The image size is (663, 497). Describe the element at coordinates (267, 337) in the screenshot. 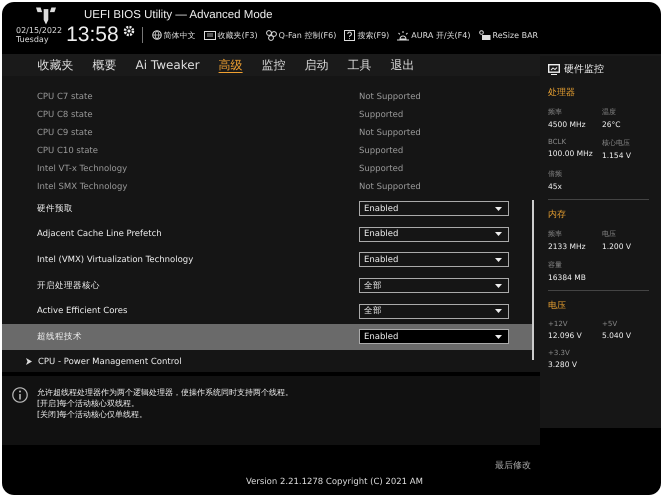

I see `setting-row: 超线程技术 Enabled` at that location.